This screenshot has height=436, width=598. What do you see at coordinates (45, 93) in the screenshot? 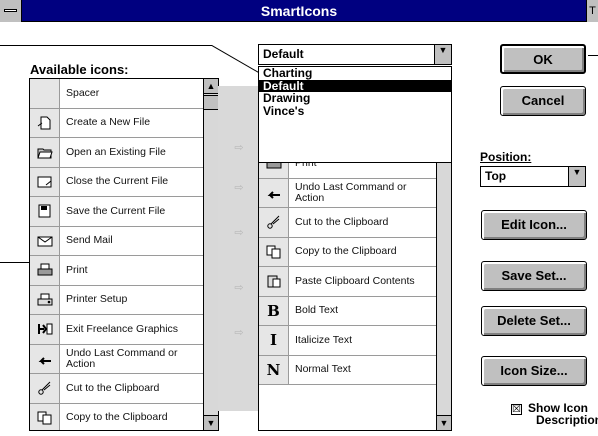
I see `spacer-icon` at bounding box center [45, 93].